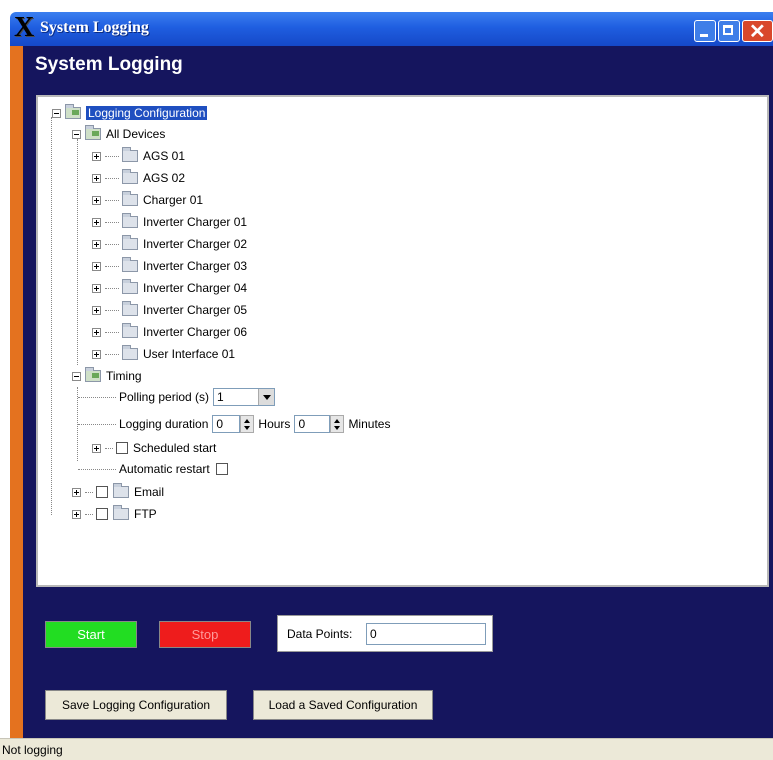  I want to click on minimize-button, so click(705, 31).